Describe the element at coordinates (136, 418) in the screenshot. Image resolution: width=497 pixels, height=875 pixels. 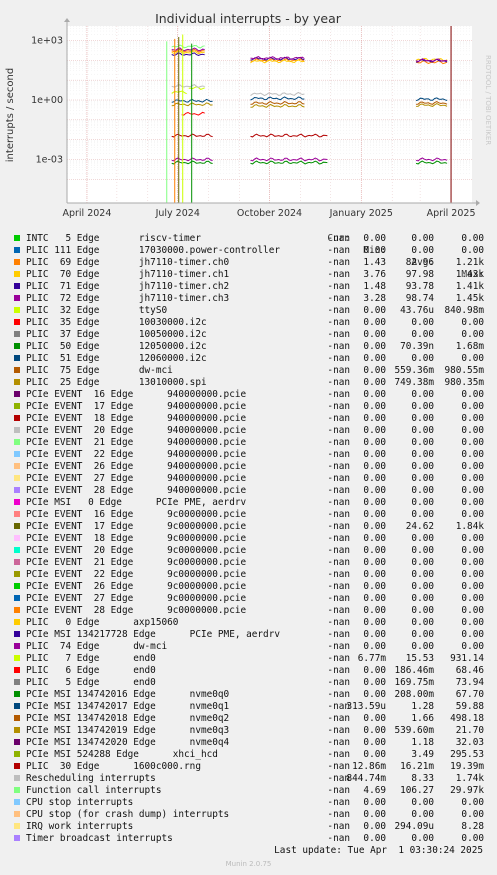
I see `legend-label: PCIe EVENT 18 Edge 940000000.pcie` at that location.